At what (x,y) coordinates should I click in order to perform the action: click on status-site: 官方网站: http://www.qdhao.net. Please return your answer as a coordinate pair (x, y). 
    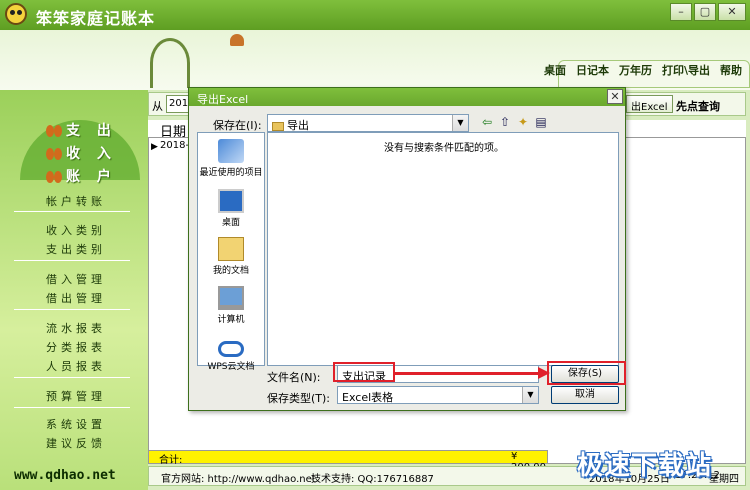
    Looking at the image, I should click on (238, 479).